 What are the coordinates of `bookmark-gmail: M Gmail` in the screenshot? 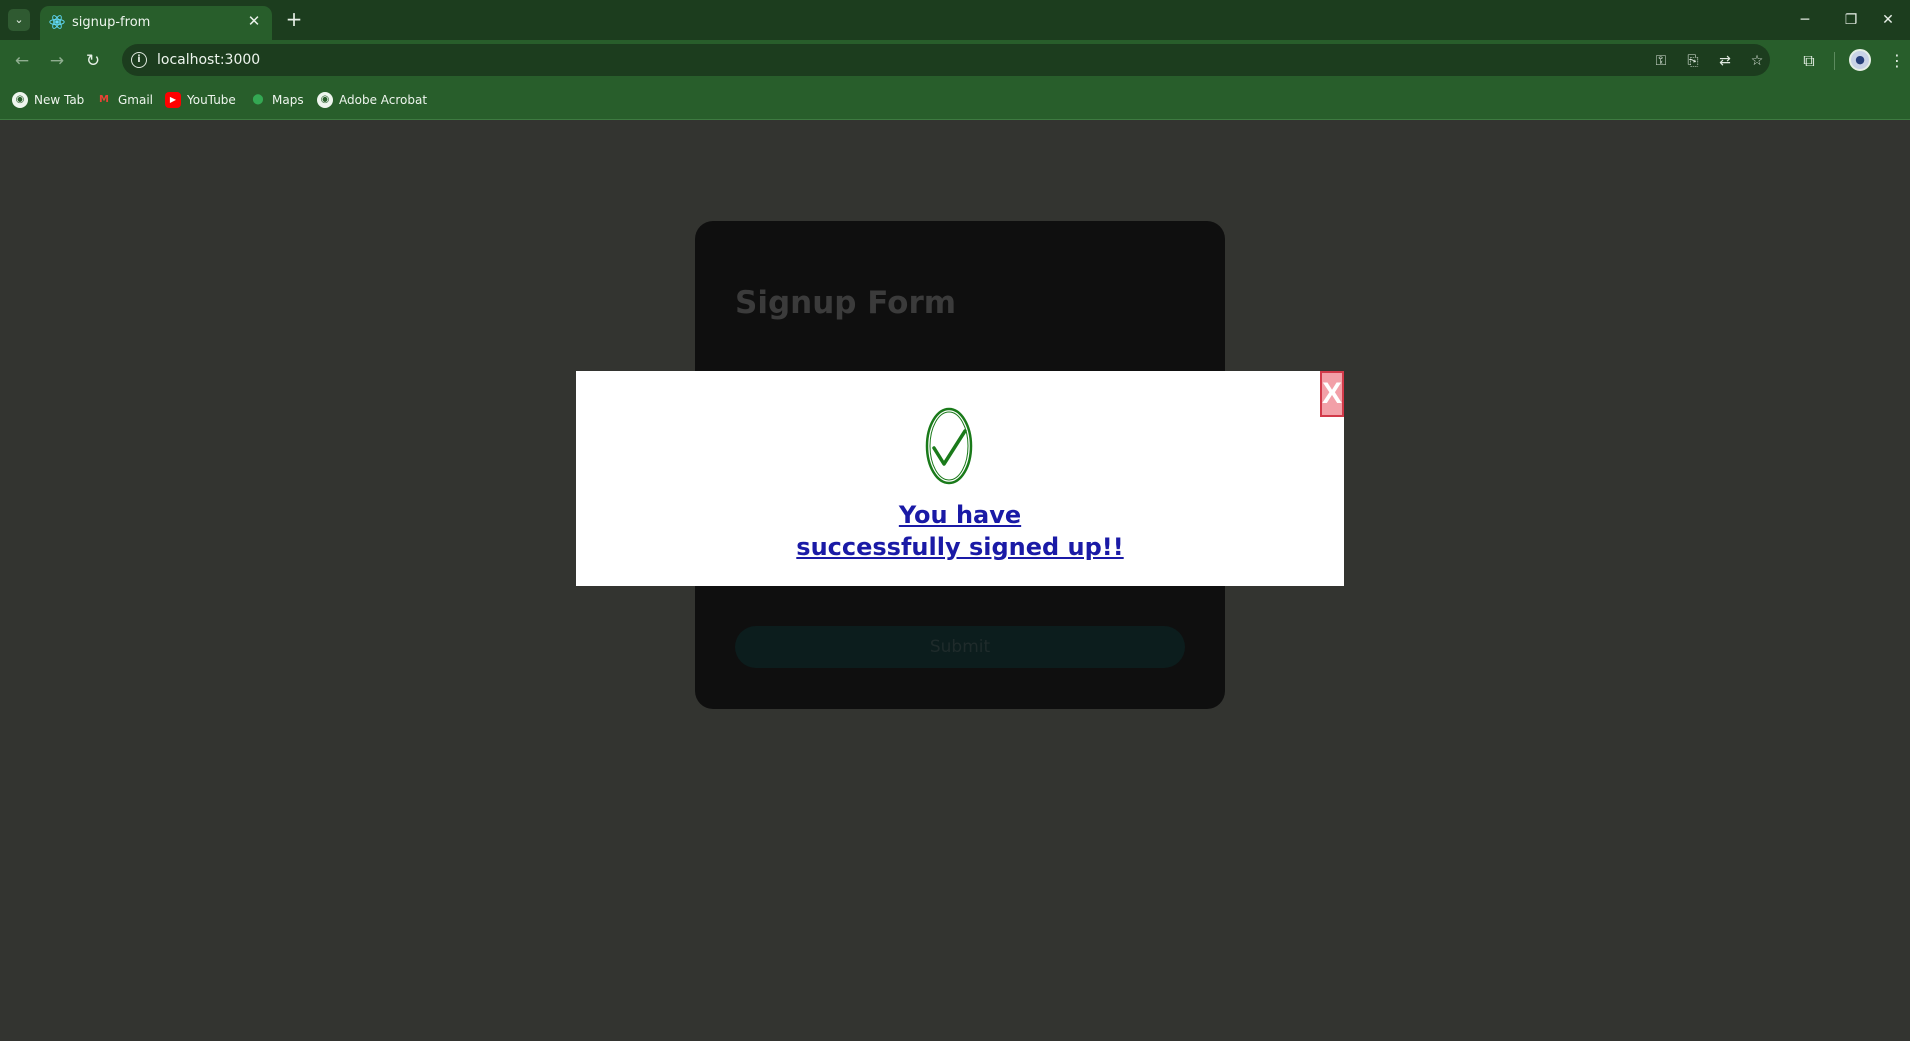 It's located at (124, 100).